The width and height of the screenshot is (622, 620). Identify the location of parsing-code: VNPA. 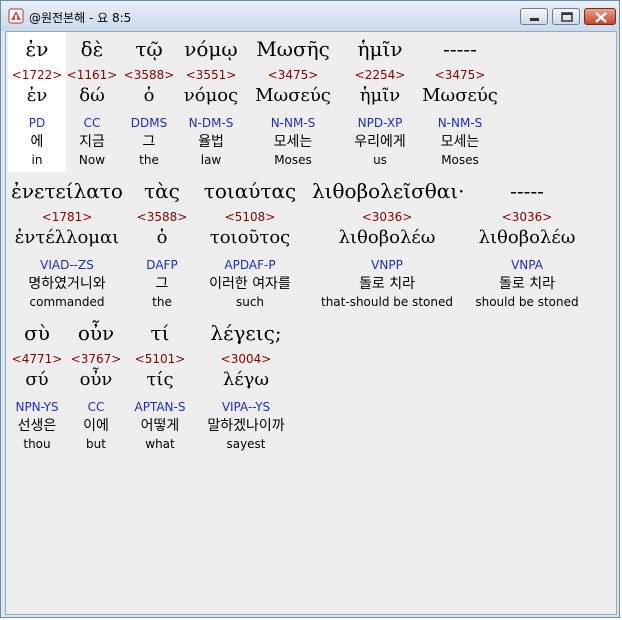
(527, 265).